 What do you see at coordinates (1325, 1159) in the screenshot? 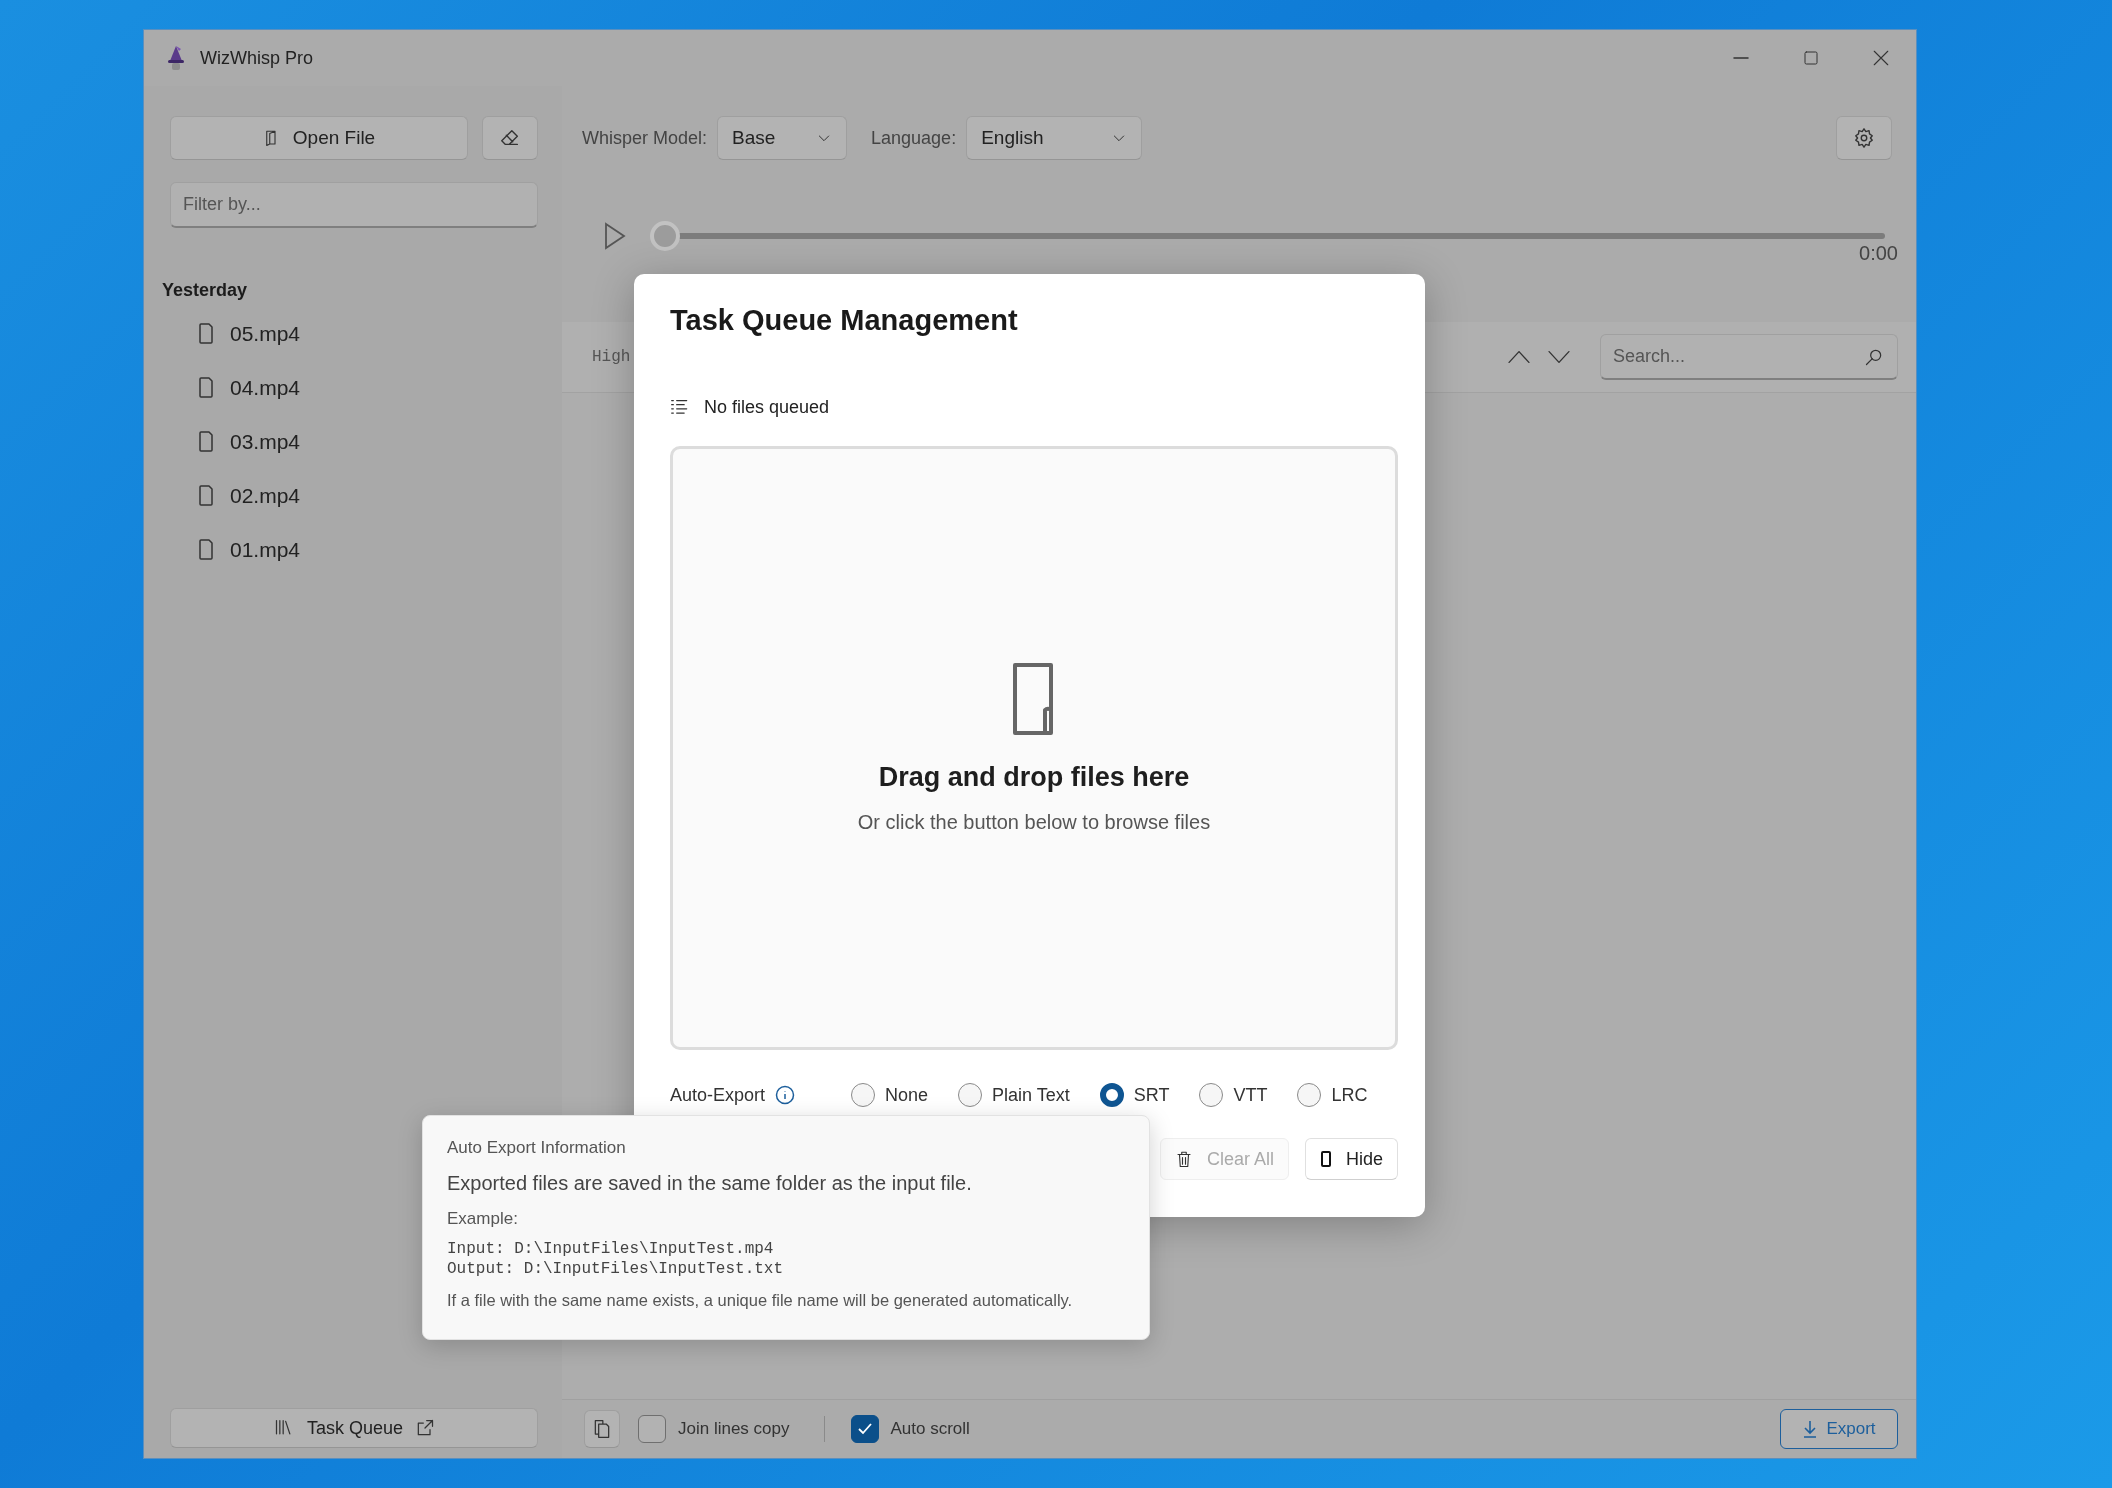
I see `rectangle-icon` at bounding box center [1325, 1159].